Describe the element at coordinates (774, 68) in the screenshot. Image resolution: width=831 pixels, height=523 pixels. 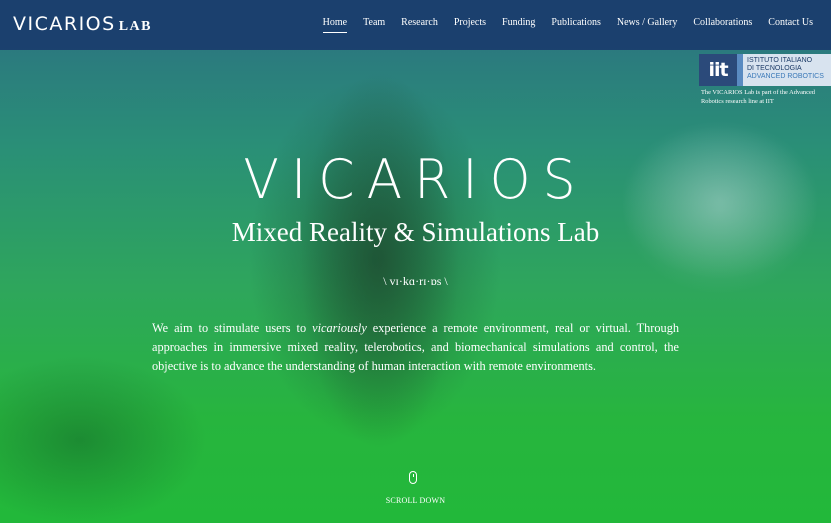
I see `iit-line-2: DI TECNOLOGIA` at that location.